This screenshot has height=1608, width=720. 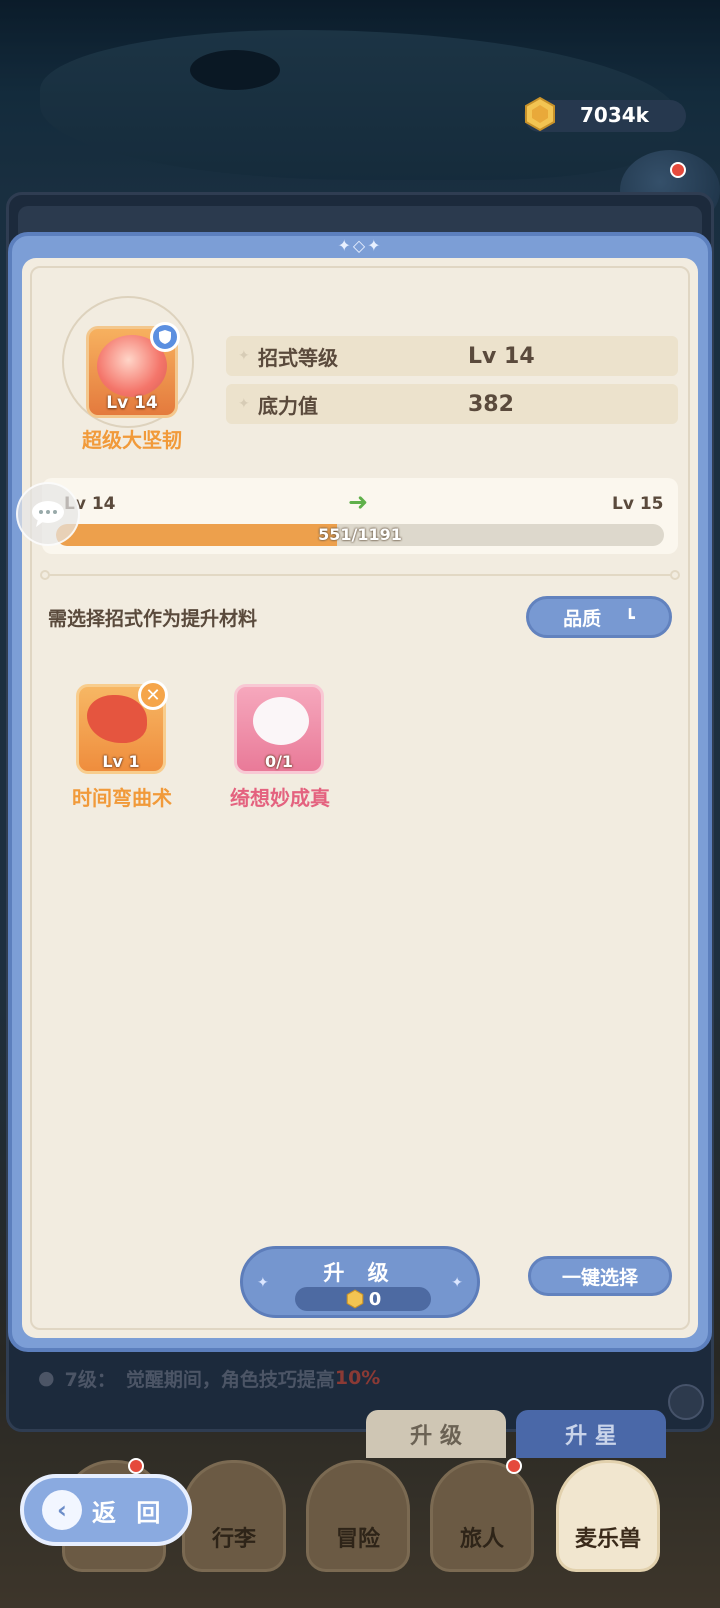 What do you see at coordinates (638, 504) in the screenshot?
I see `next-level: Lv 15` at bounding box center [638, 504].